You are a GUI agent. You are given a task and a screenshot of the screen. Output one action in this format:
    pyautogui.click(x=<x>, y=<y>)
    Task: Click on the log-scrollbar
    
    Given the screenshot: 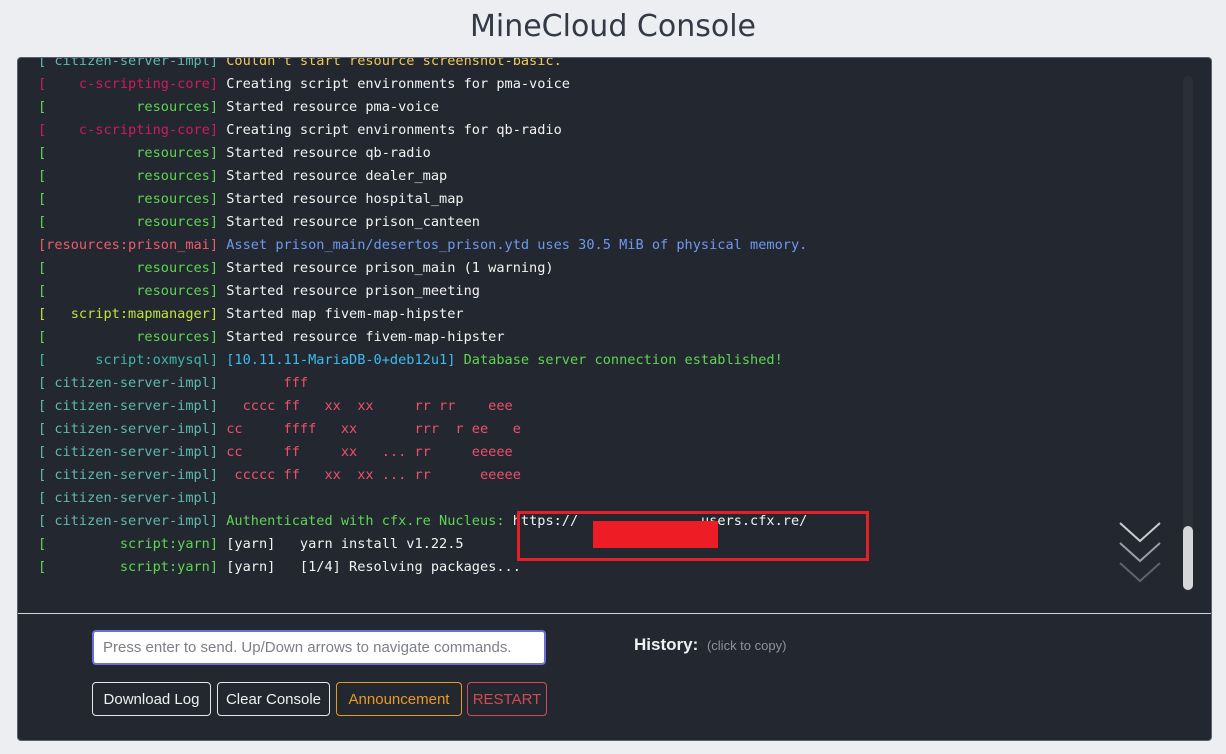 What is the action you would take?
    pyautogui.click(x=1188, y=333)
    